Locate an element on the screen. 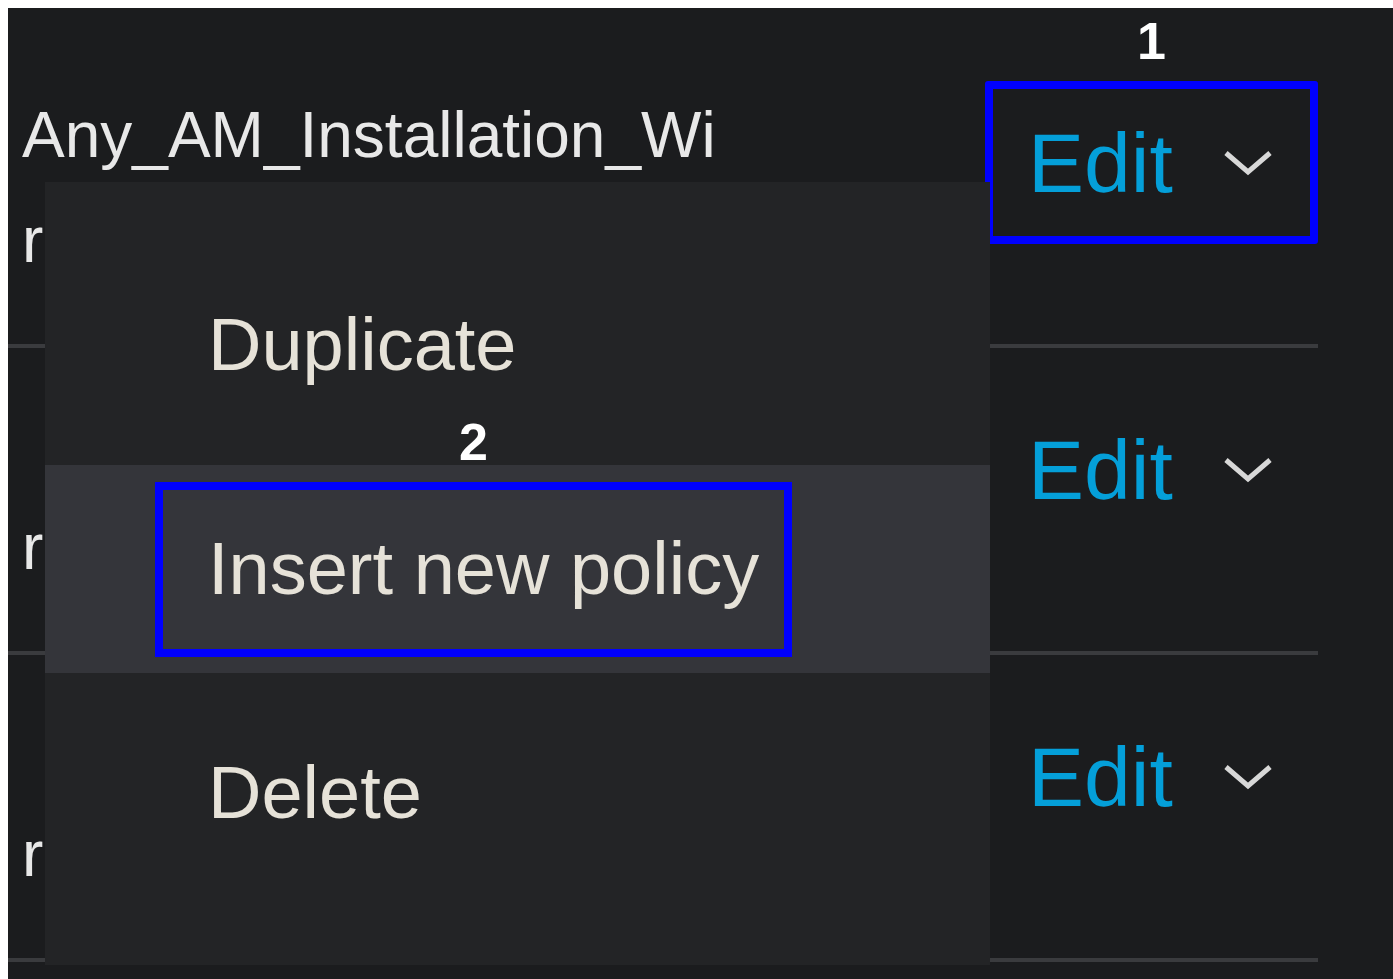 This screenshot has height=979, width=1393. menu-item-label: Delete is located at coordinates (315, 793).